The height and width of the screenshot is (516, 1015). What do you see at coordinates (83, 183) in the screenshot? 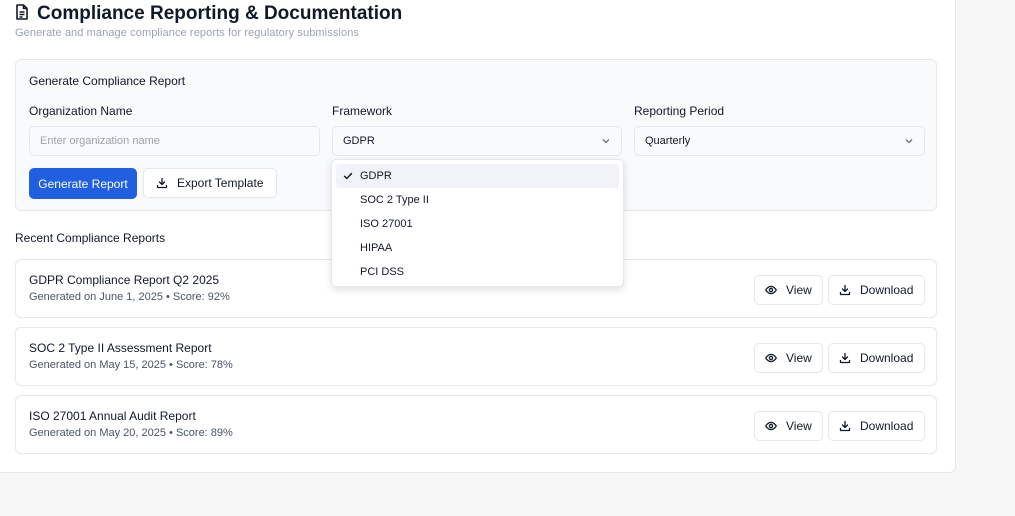
I see `generate-report-button: Generate Report` at bounding box center [83, 183].